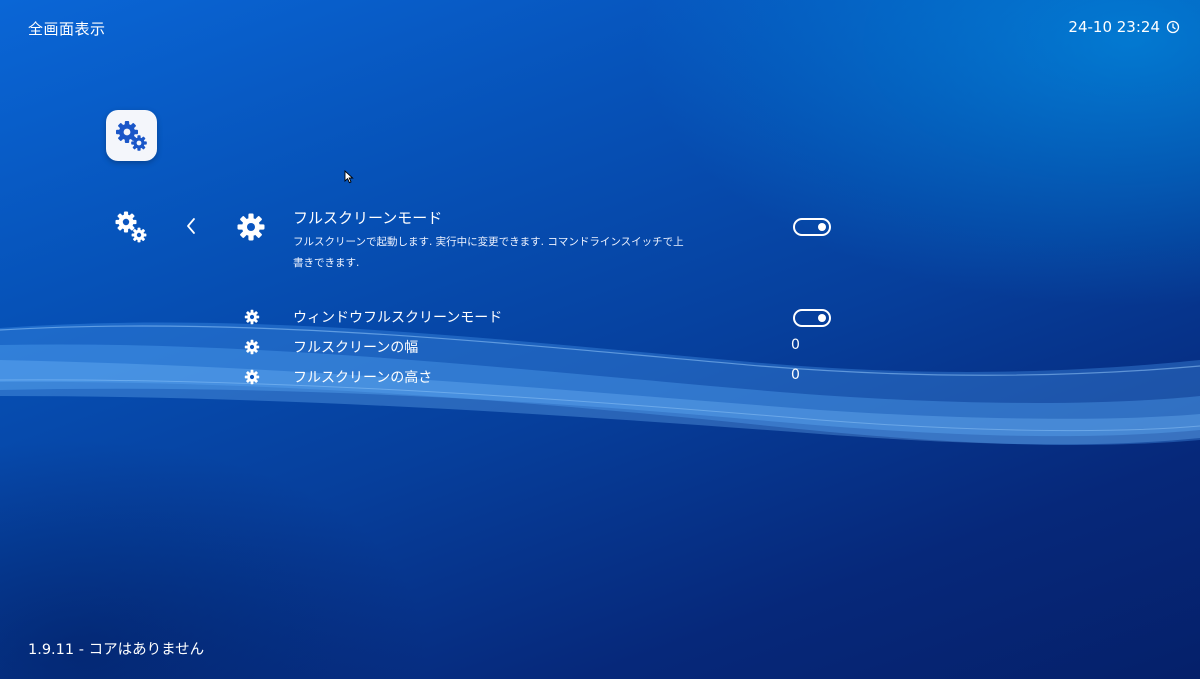 Image resolution: width=1200 pixels, height=679 pixels. Describe the element at coordinates (368, 218) in the screenshot. I see `setting-label: フルスクリーンモード` at that location.